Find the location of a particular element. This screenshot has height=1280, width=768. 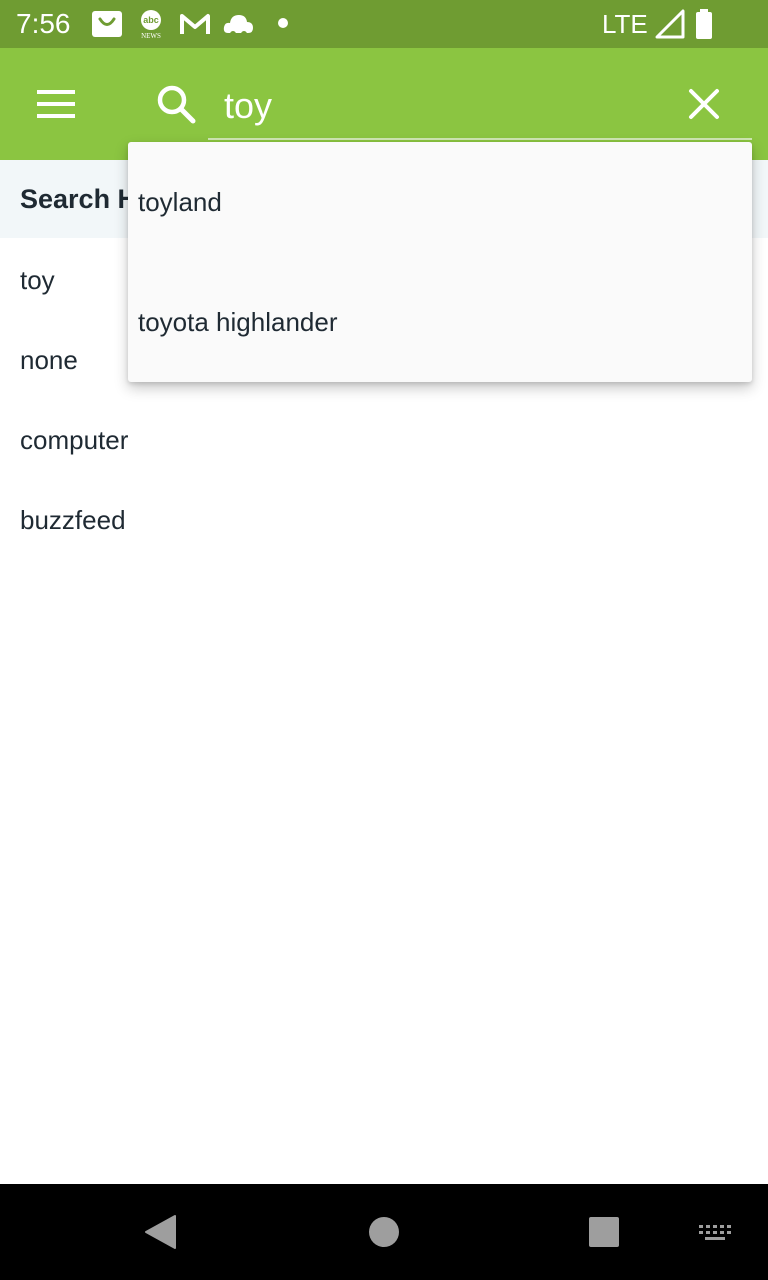

back-icon is located at coordinates (160, 1232).